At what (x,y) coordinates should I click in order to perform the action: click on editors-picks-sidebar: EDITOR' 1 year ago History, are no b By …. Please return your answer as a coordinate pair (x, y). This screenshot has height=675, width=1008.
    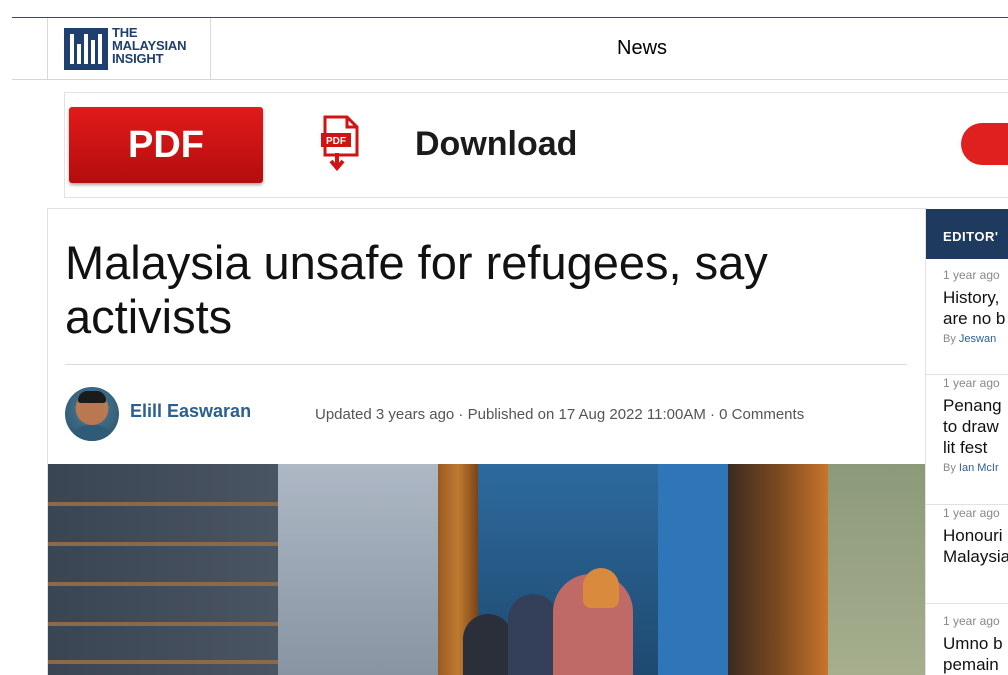
    Looking at the image, I should click on (966, 442).